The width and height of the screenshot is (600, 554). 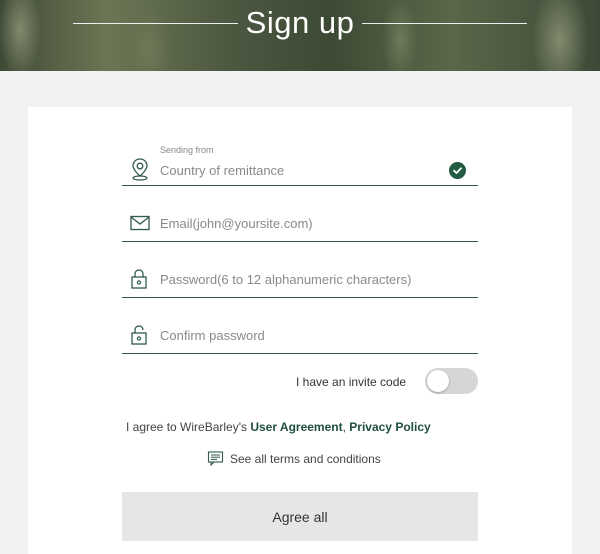 What do you see at coordinates (296, 427) in the screenshot?
I see `user-agreement-link: User Agreement` at bounding box center [296, 427].